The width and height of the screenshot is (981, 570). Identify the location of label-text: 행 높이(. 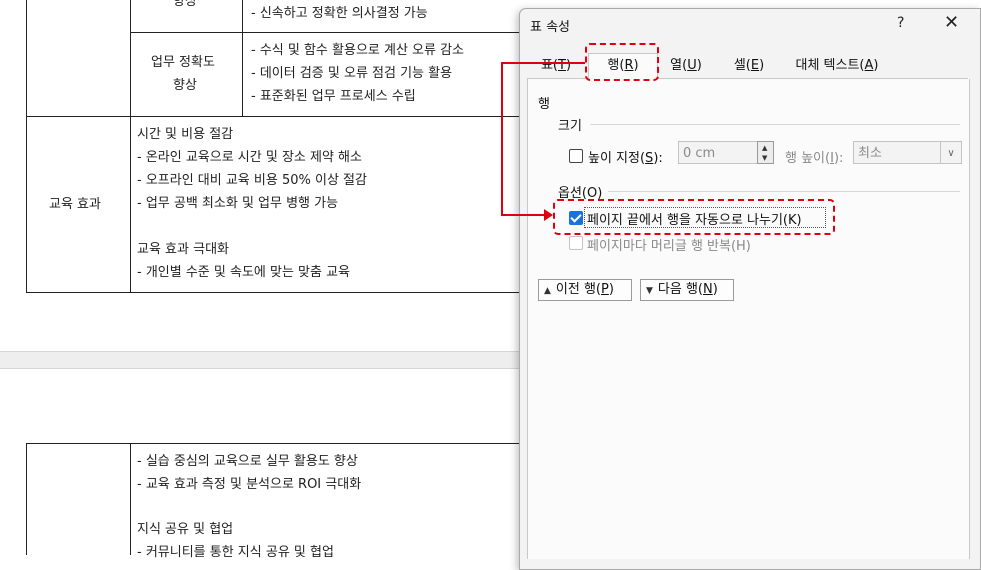
(808, 158).